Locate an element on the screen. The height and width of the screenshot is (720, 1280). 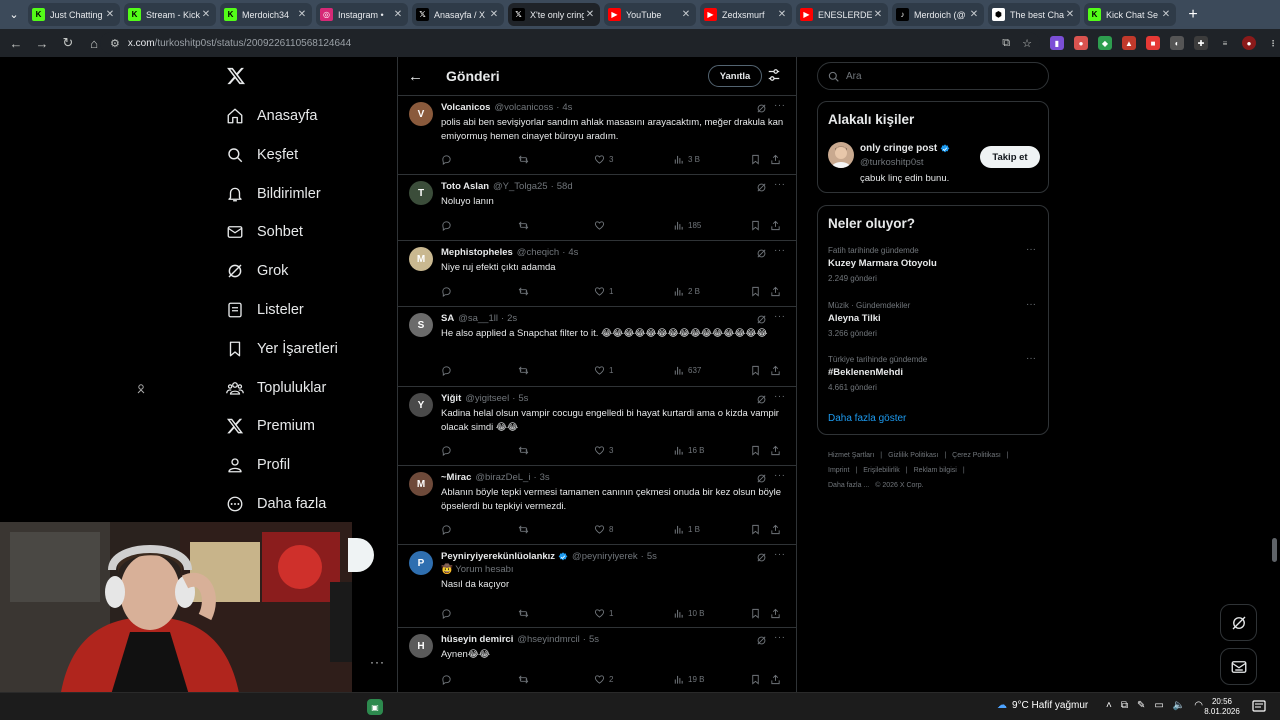
bookmark-star-icon: ☆ is located at coordinates (1027, 43).